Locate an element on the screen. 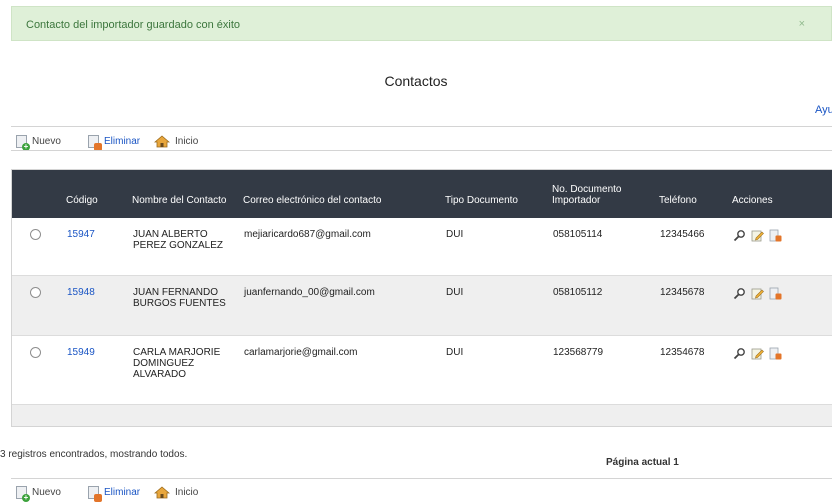  phone: 12354678 is located at coordinates (682, 352).